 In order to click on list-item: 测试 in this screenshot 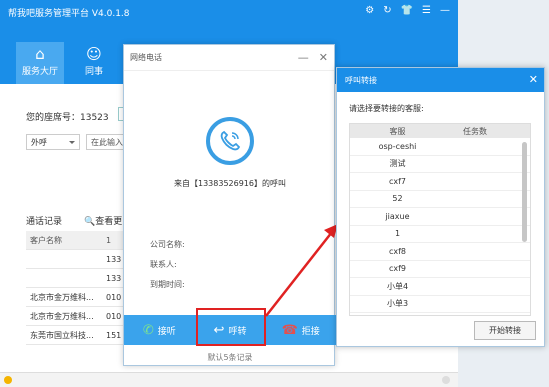, I will do `click(440, 164)`.